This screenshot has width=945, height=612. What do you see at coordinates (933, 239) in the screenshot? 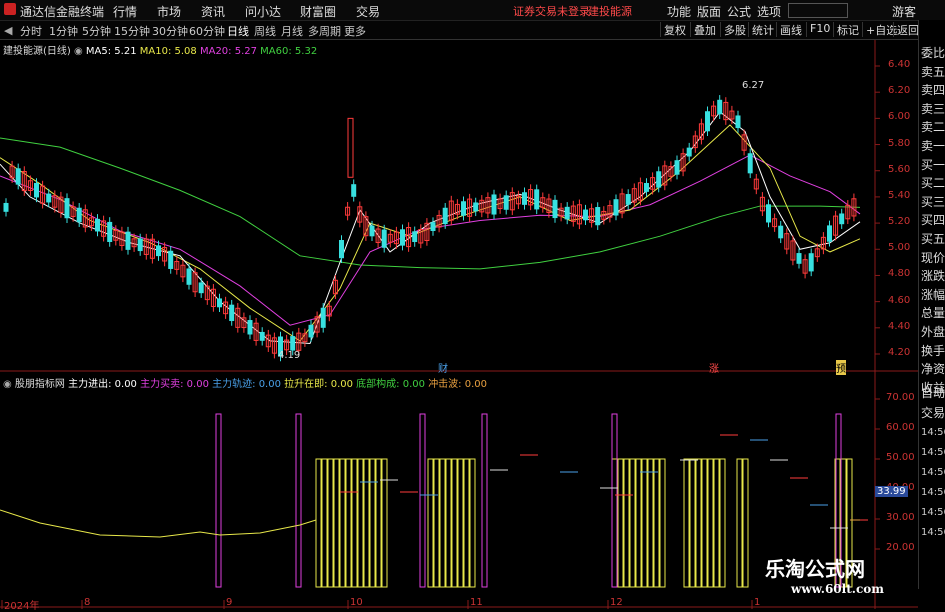
I see `sidebar-quote-item: 买五` at bounding box center [933, 239].